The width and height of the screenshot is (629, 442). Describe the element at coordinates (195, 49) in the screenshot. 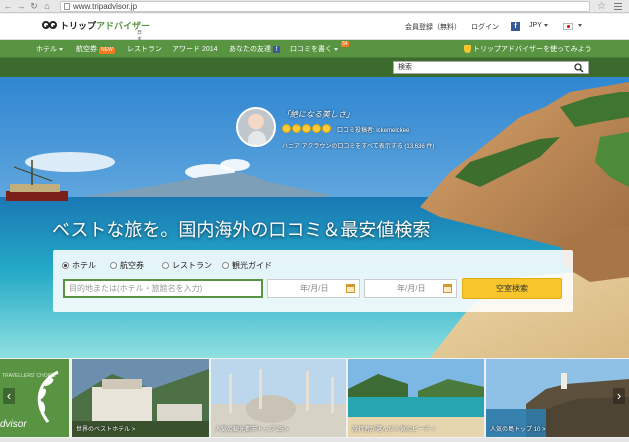

I see `nav-awards: アワード 2014` at that location.